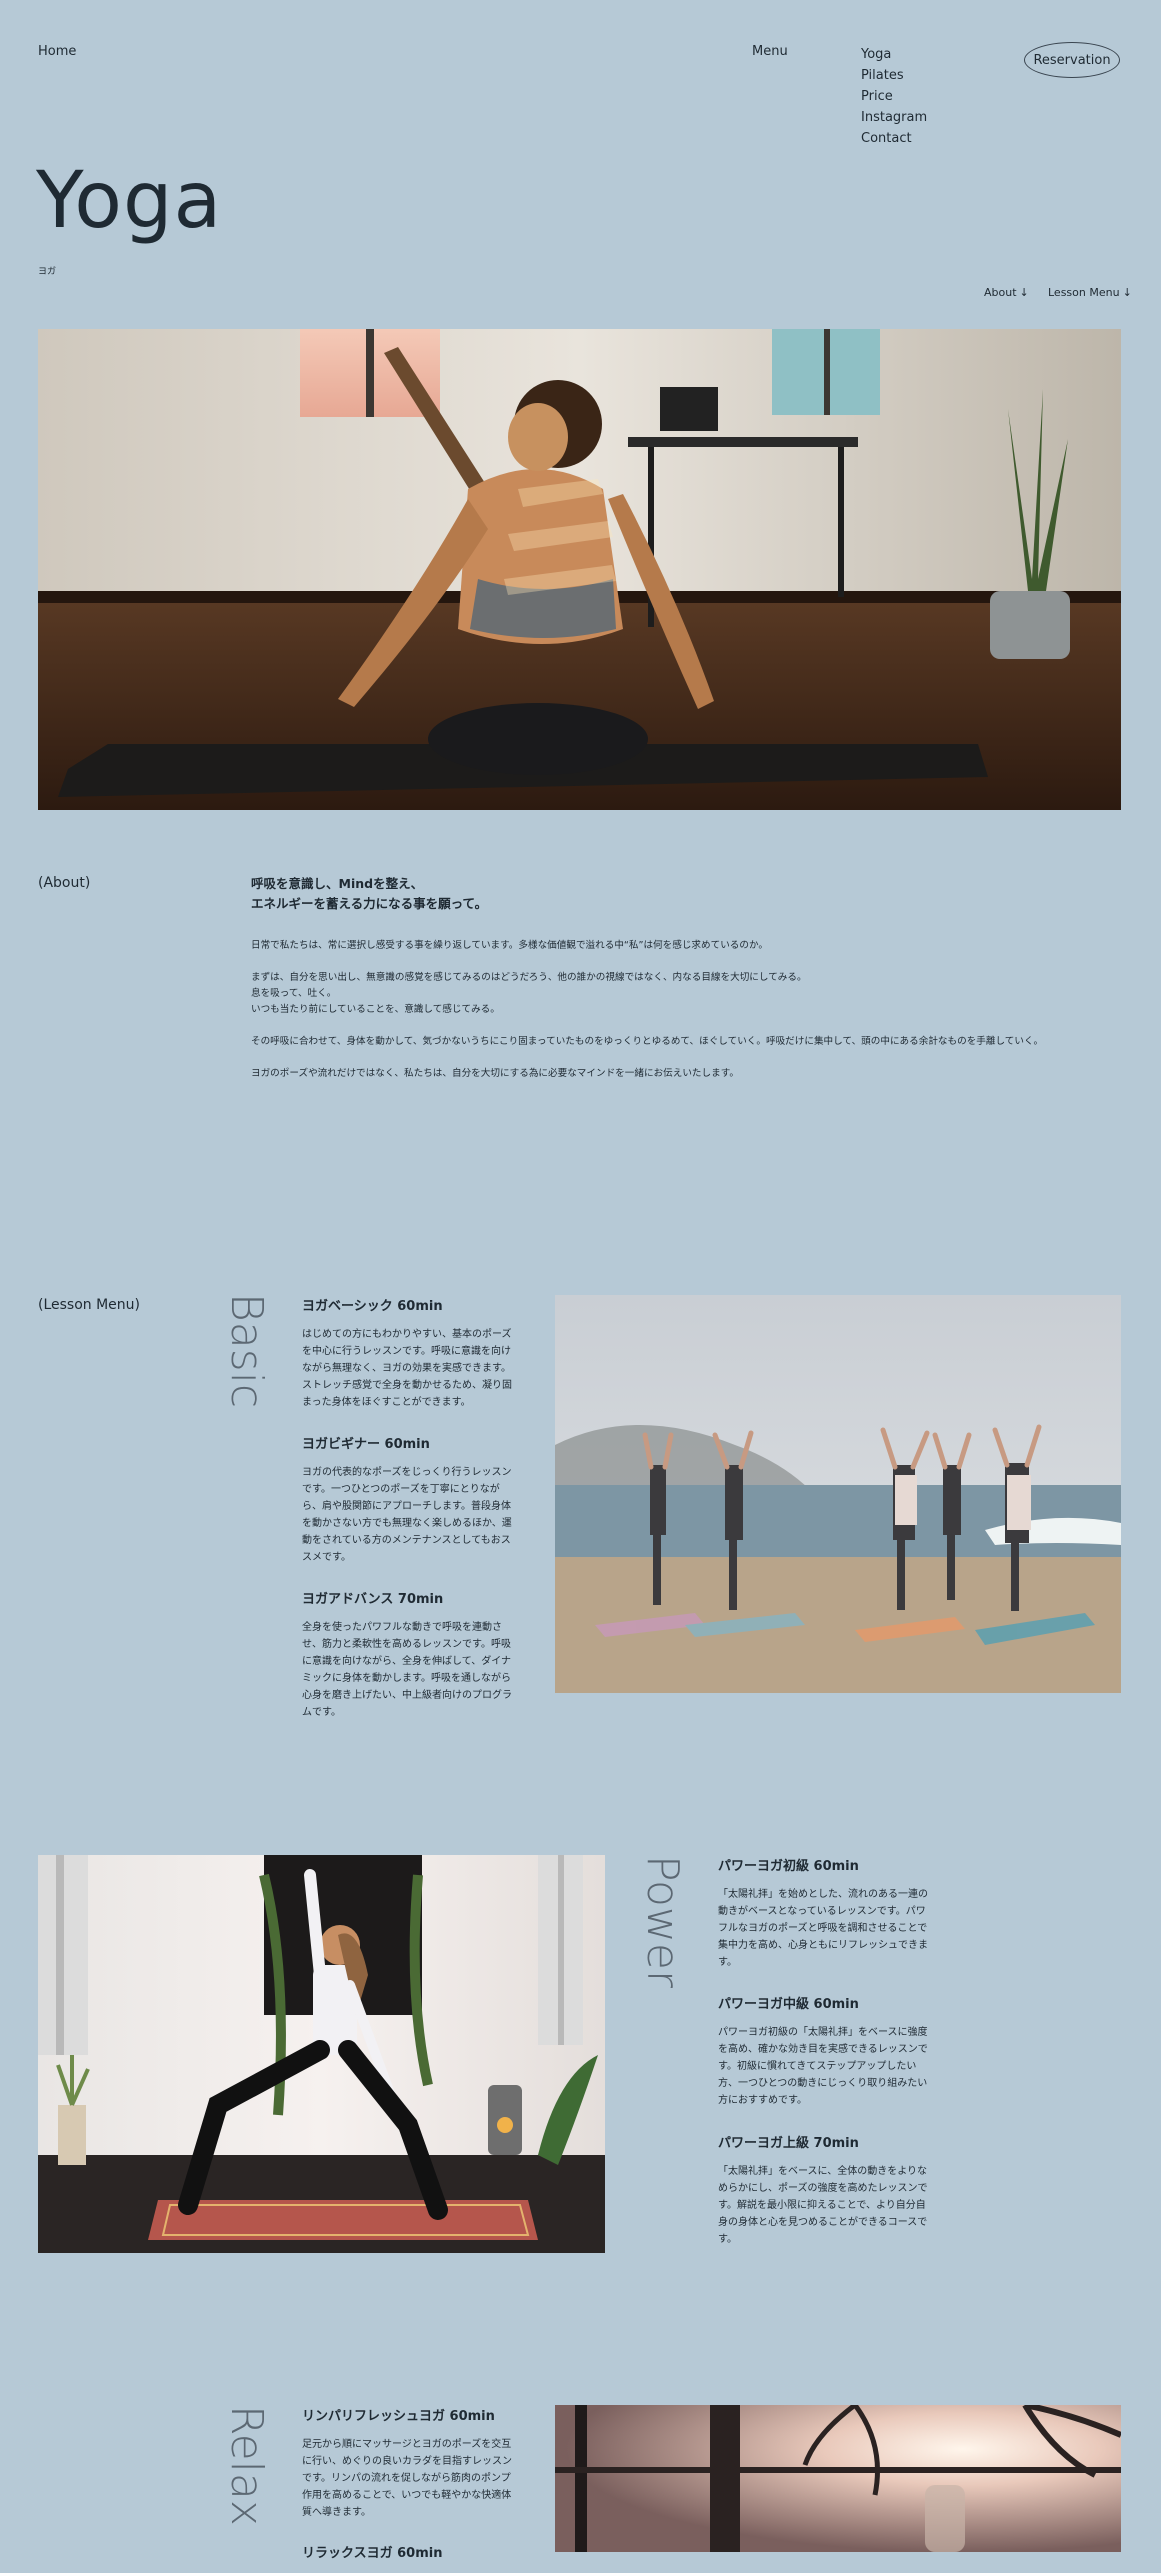  What do you see at coordinates (372, 1306) in the screenshot?
I see `course-name: ヨガベーシック 60min` at bounding box center [372, 1306].